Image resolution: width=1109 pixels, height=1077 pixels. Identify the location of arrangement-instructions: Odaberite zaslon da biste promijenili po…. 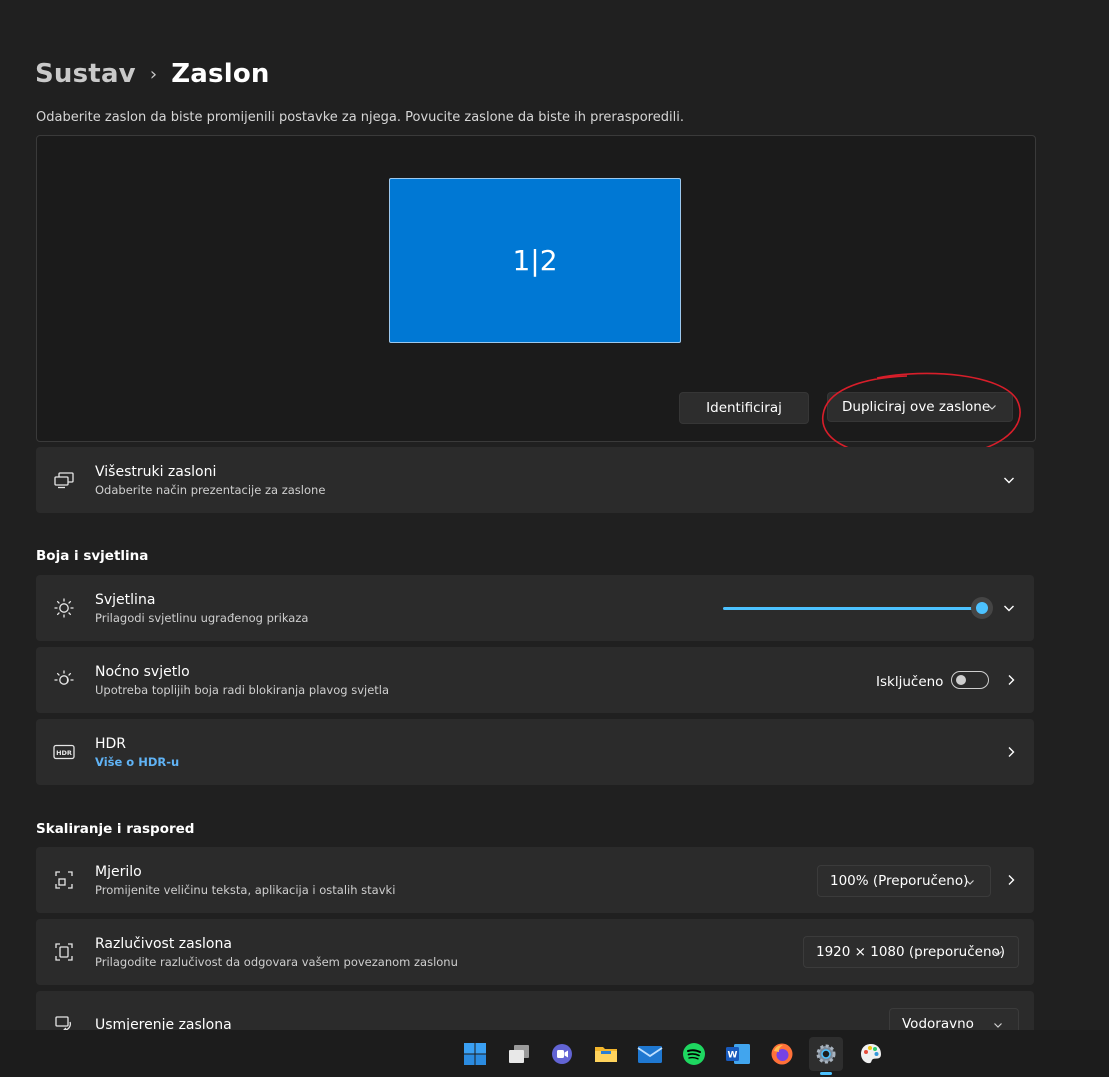
(360, 117).